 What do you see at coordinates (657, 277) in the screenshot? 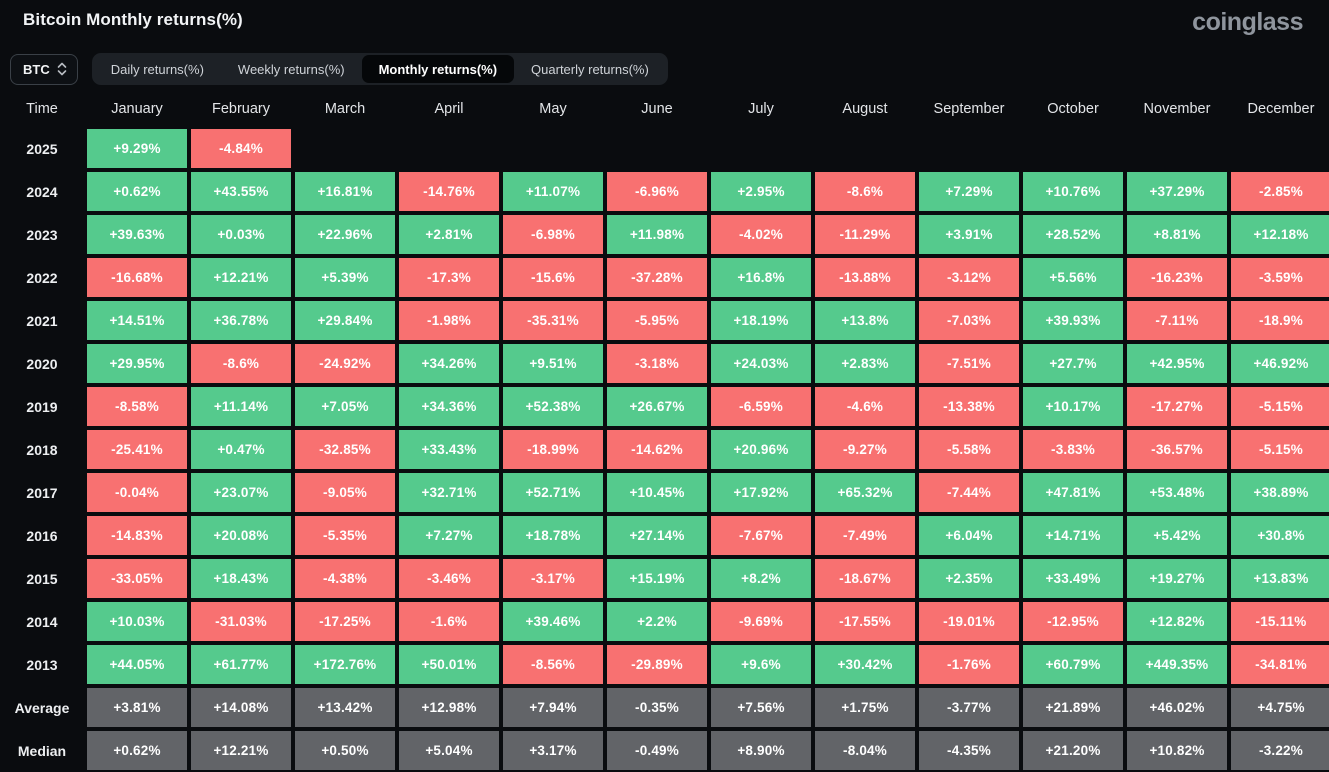
I see `return-cell: -37.28%` at bounding box center [657, 277].